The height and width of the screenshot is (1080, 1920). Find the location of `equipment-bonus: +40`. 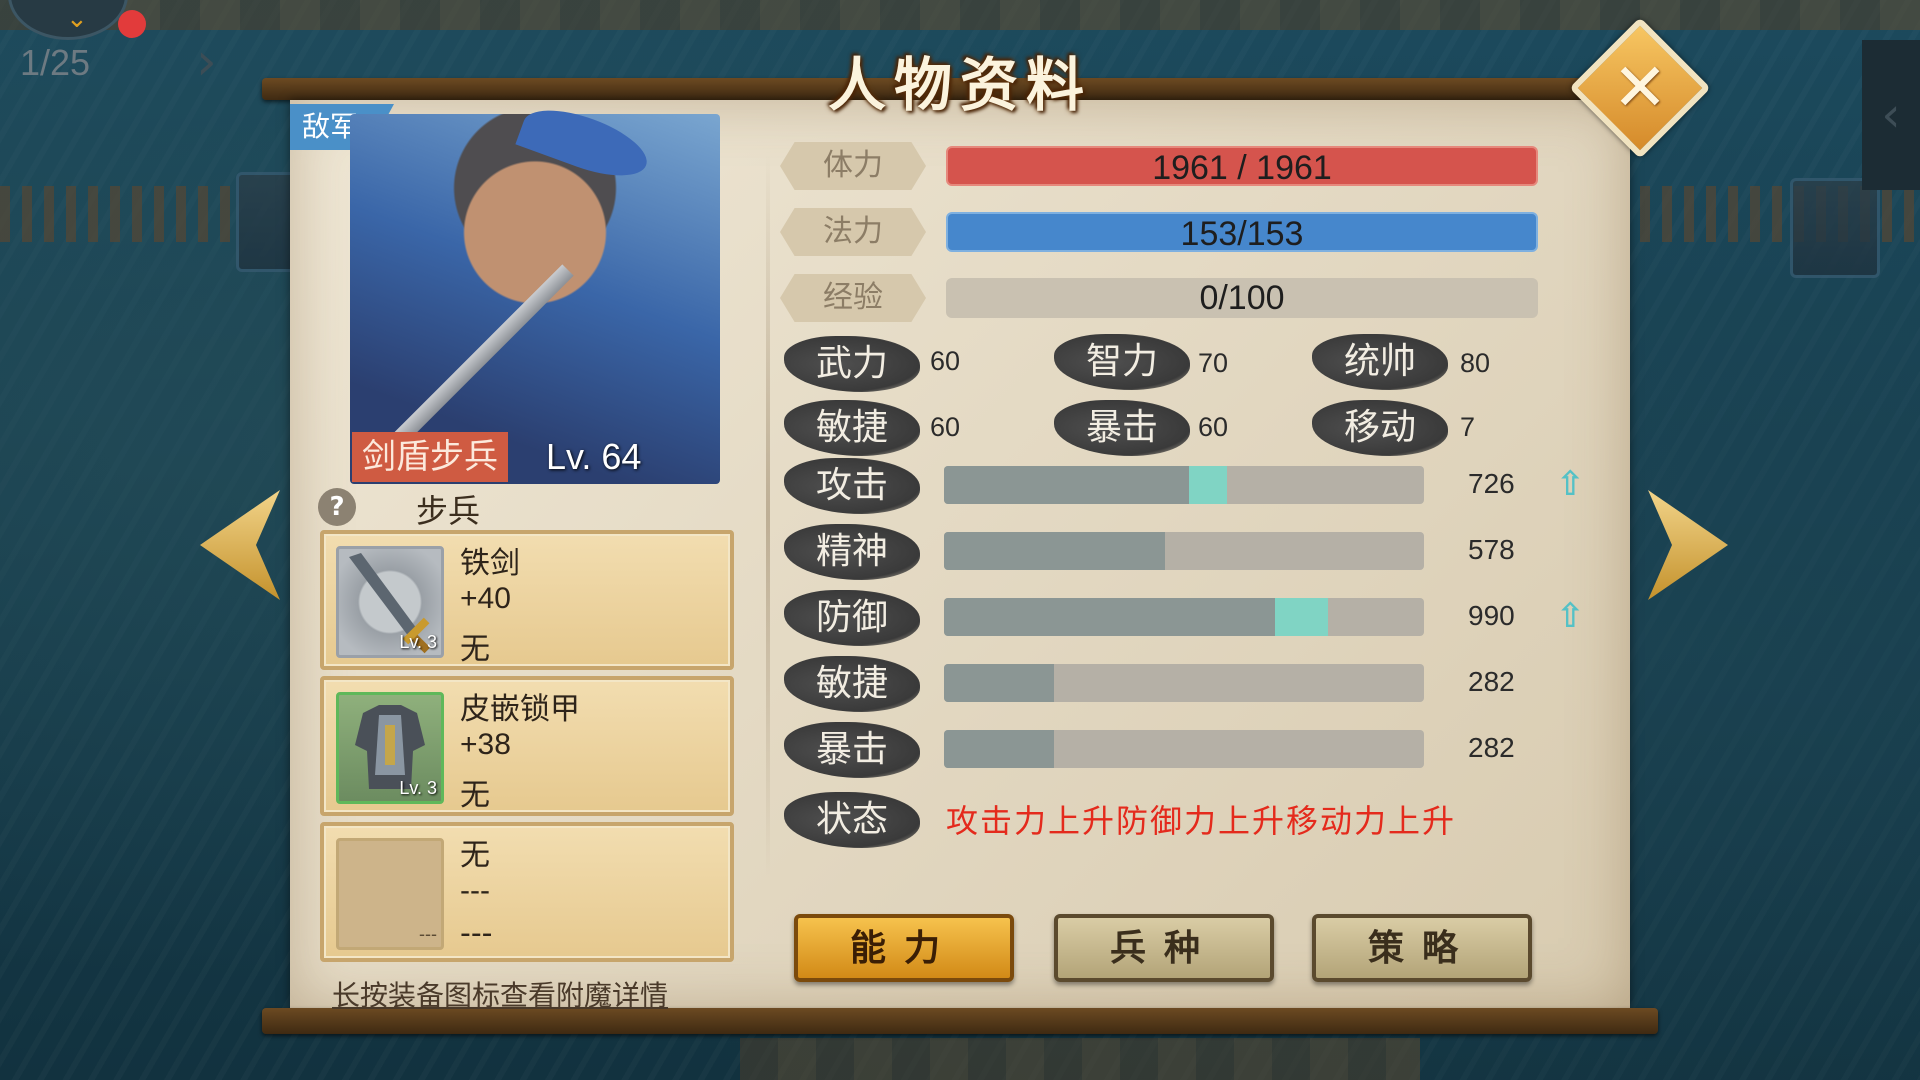

equipment-bonus: +40 is located at coordinates (485, 598).